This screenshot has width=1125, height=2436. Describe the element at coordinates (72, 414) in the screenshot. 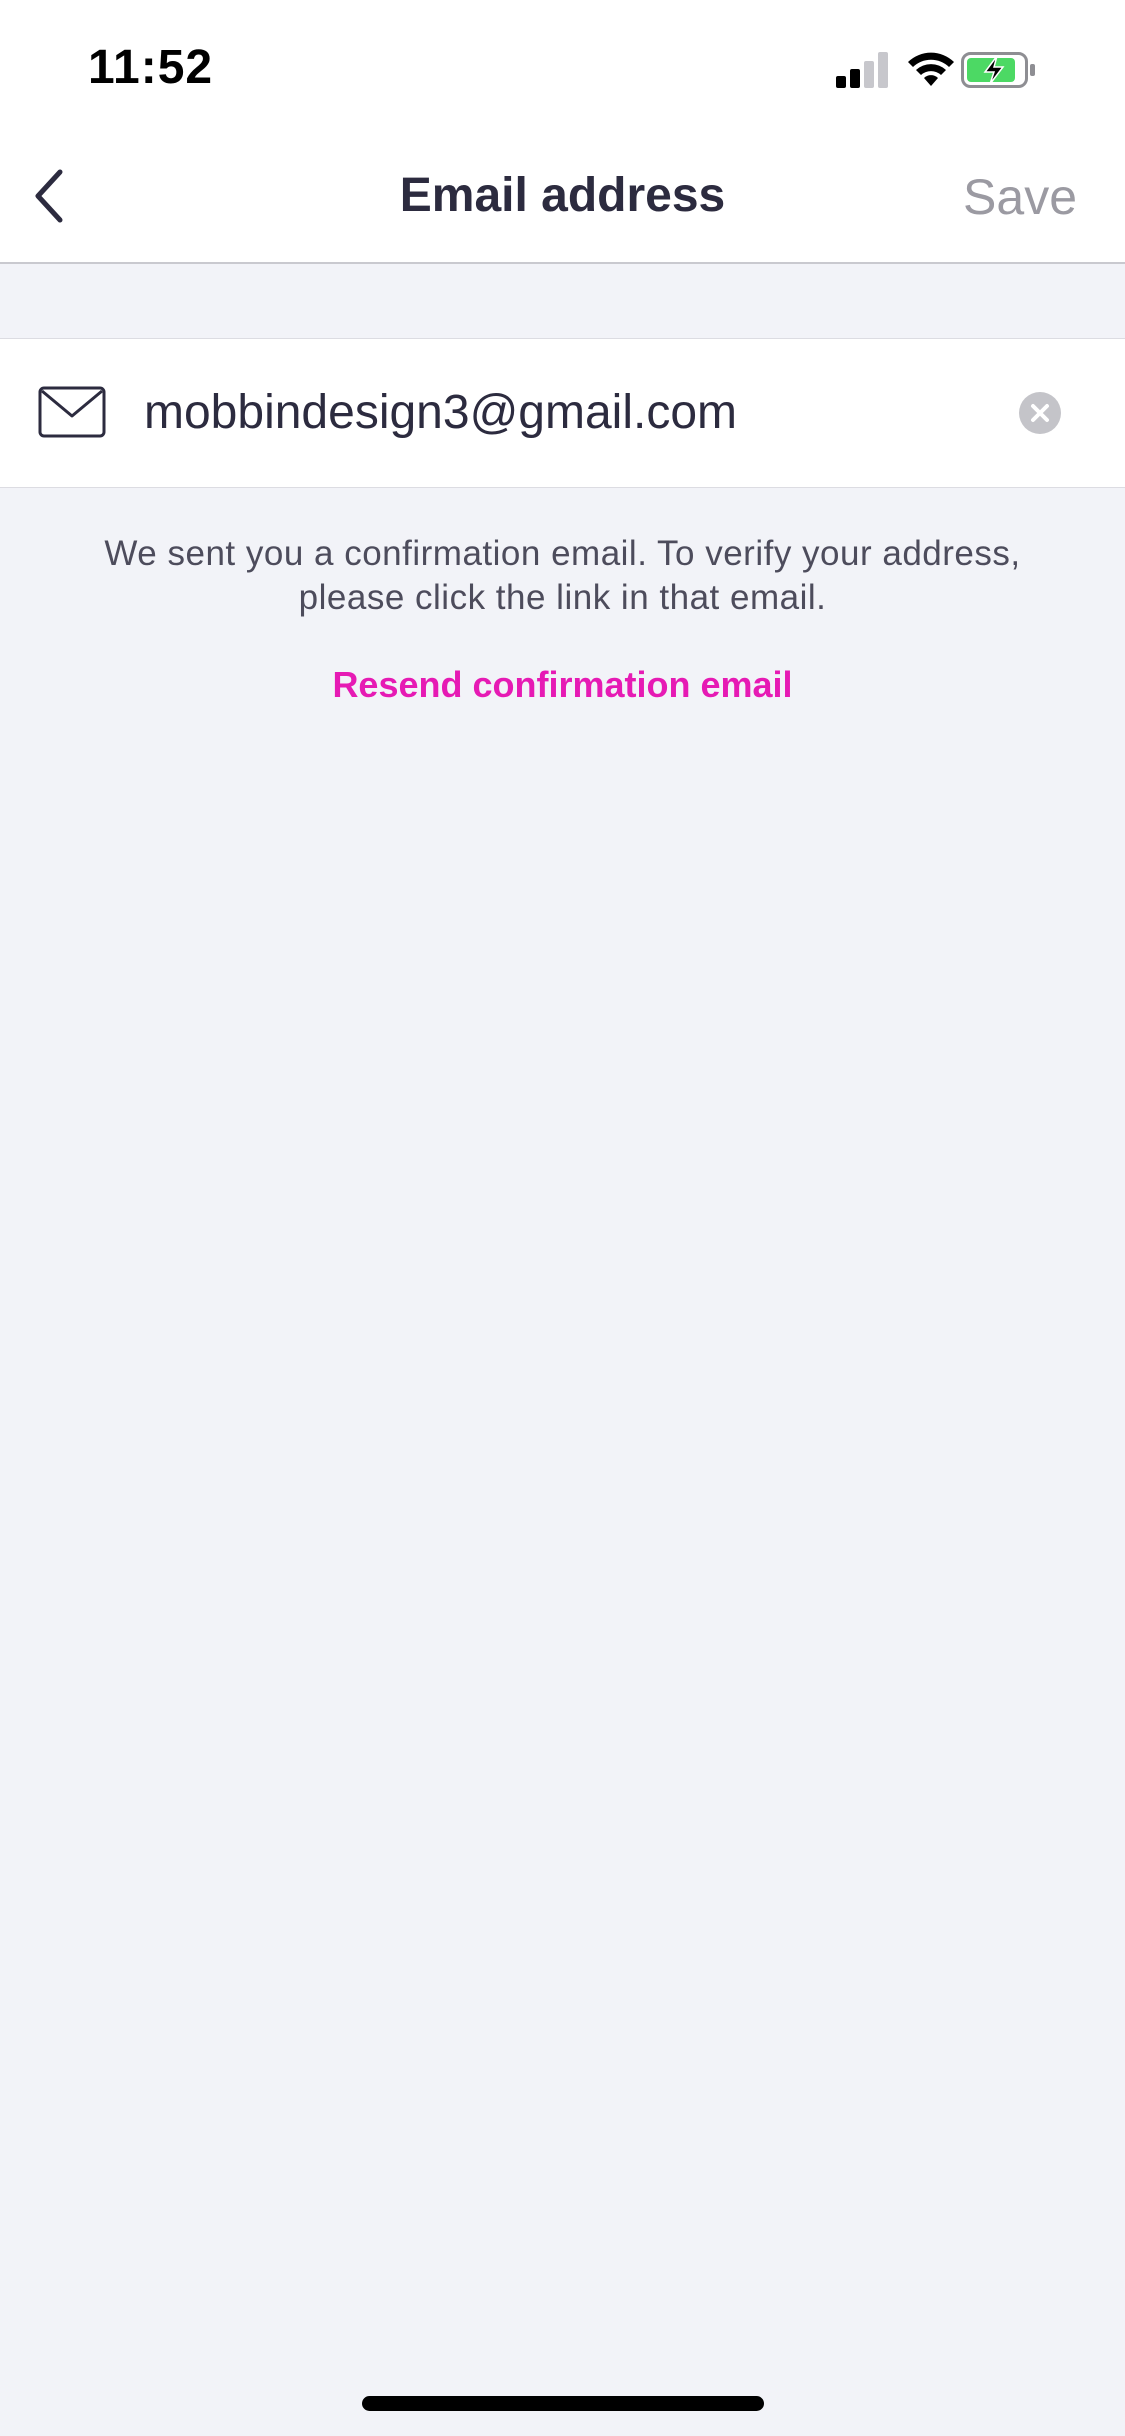

I see `mail-icon` at that location.